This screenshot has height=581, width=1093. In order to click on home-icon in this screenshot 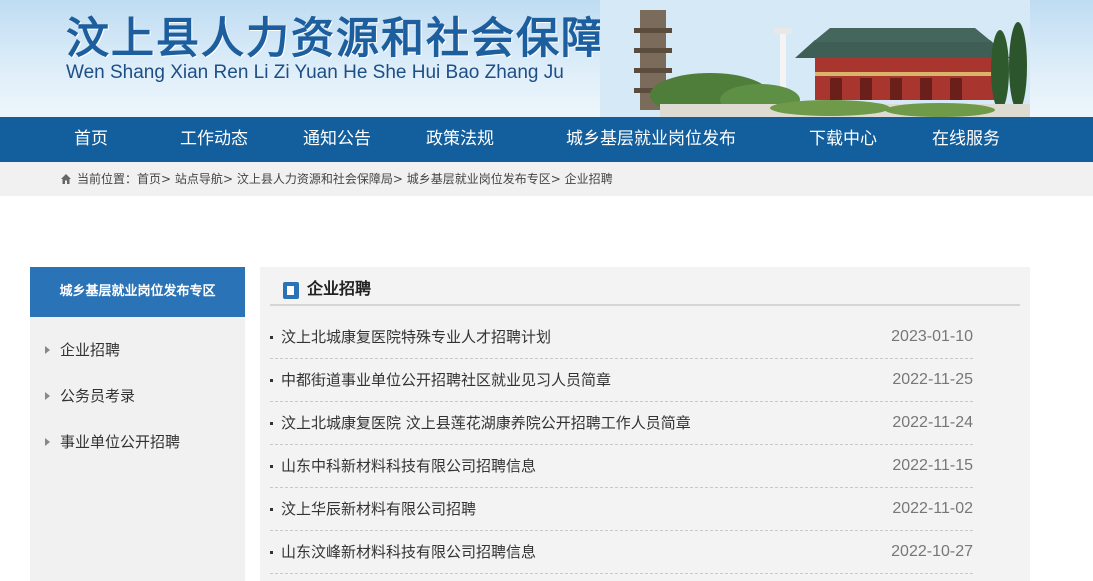, I will do `click(66, 179)`.